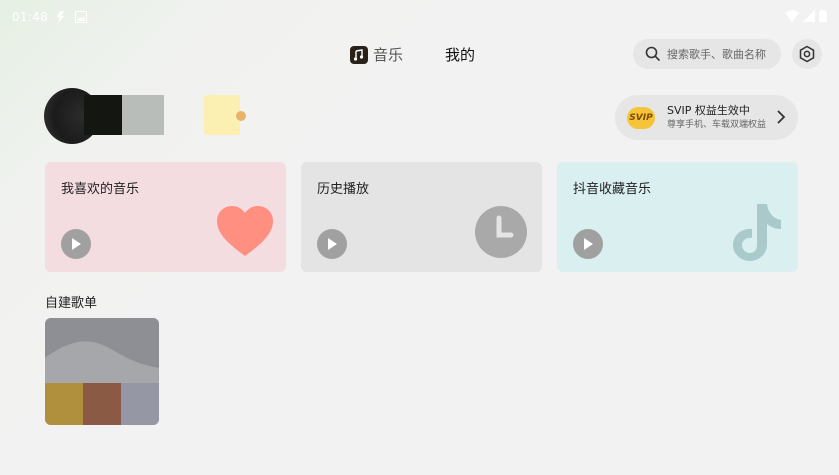 The width and height of the screenshot is (839, 475). I want to click on search-placeholder: 搜索歌手、歌曲名称, so click(716, 54).